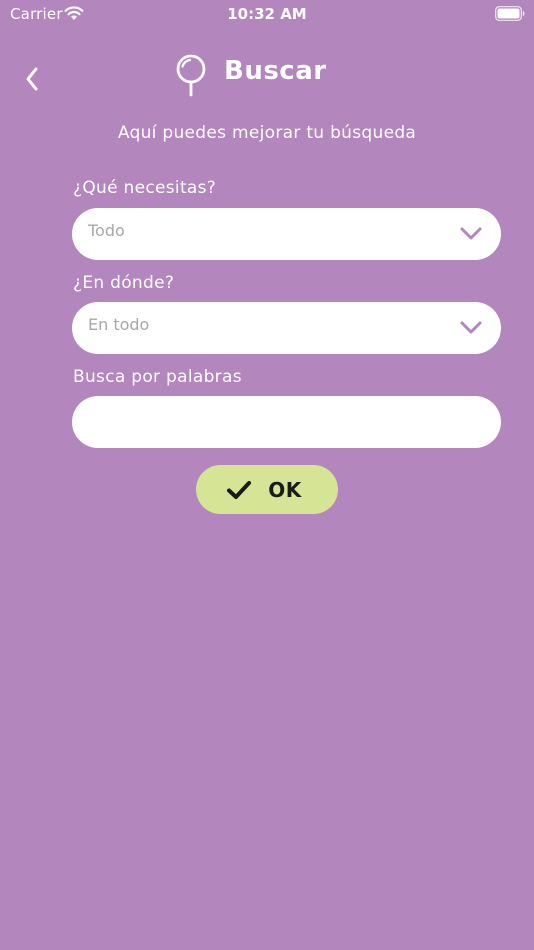 Image resolution: width=534 pixels, height=950 pixels. What do you see at coordinates (106, 230) in the screenshot?
I see `category-select-value: Todo` at bounding box center [106, 230].